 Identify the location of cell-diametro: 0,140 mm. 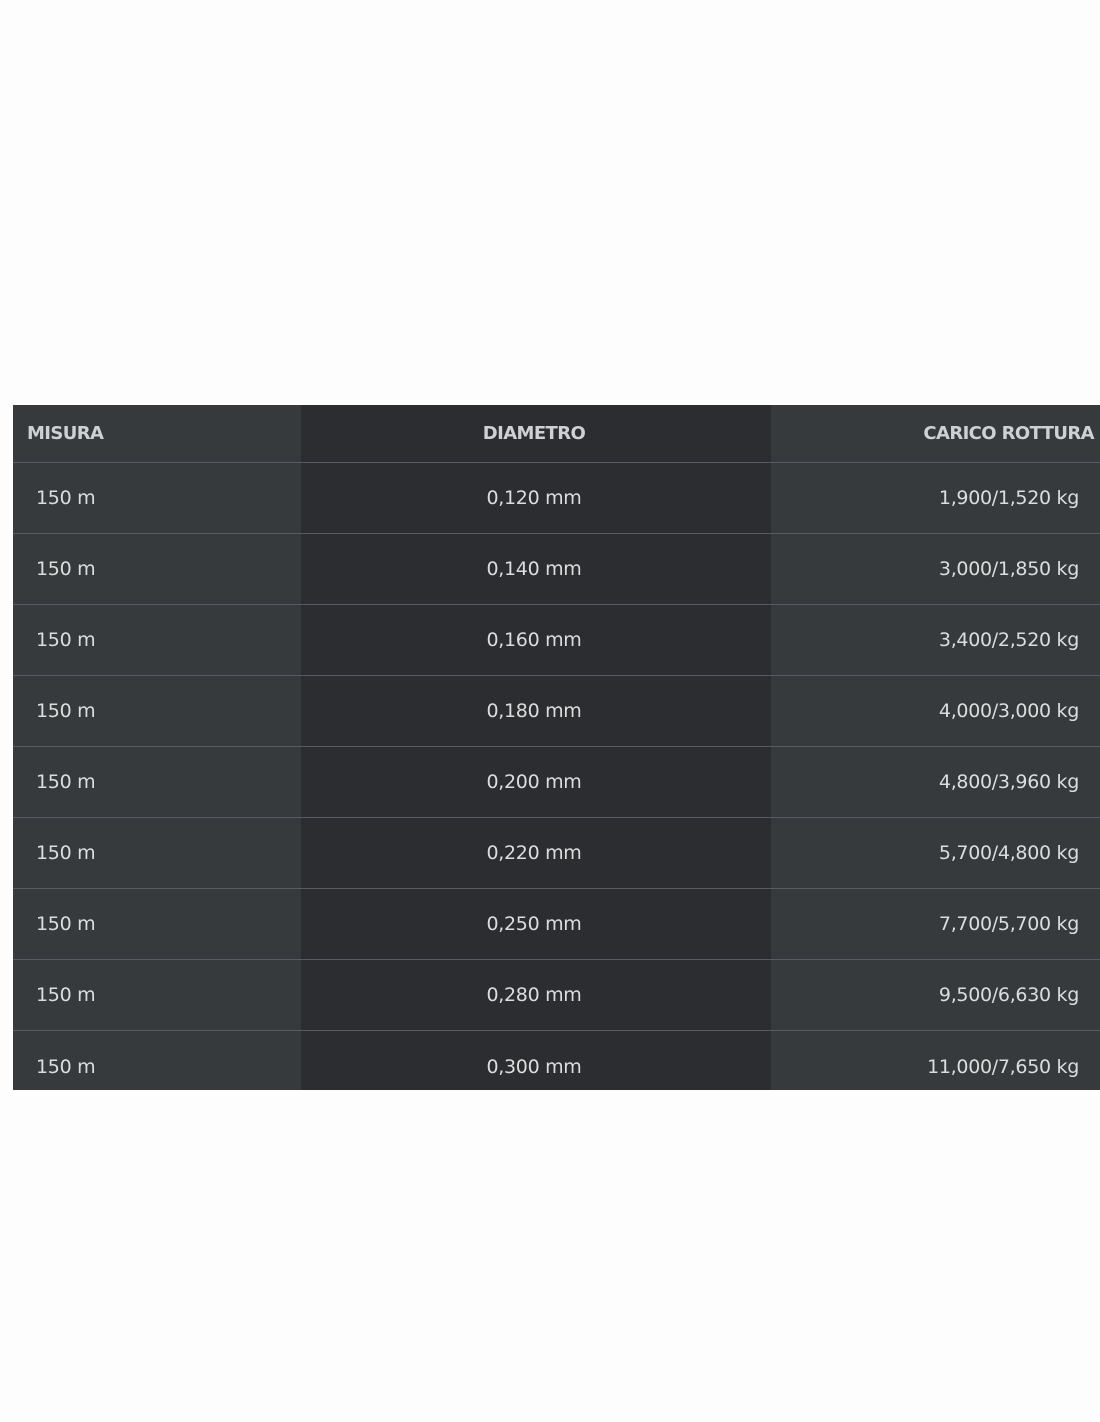
(536, 569).